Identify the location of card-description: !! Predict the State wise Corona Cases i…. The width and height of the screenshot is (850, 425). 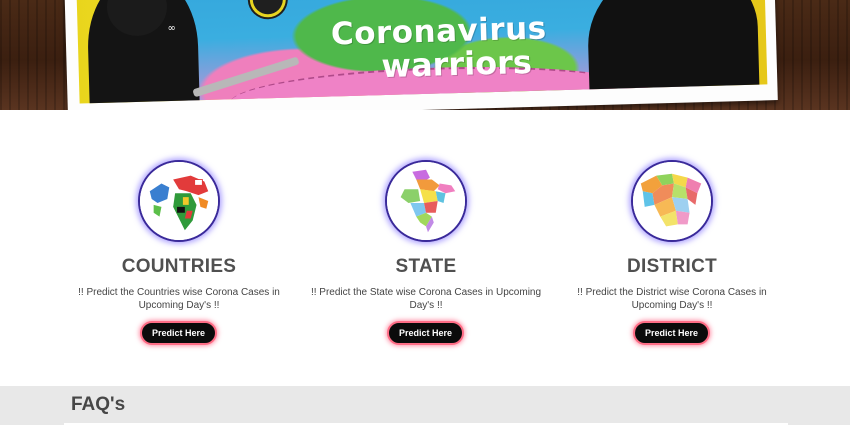
(426, 299).